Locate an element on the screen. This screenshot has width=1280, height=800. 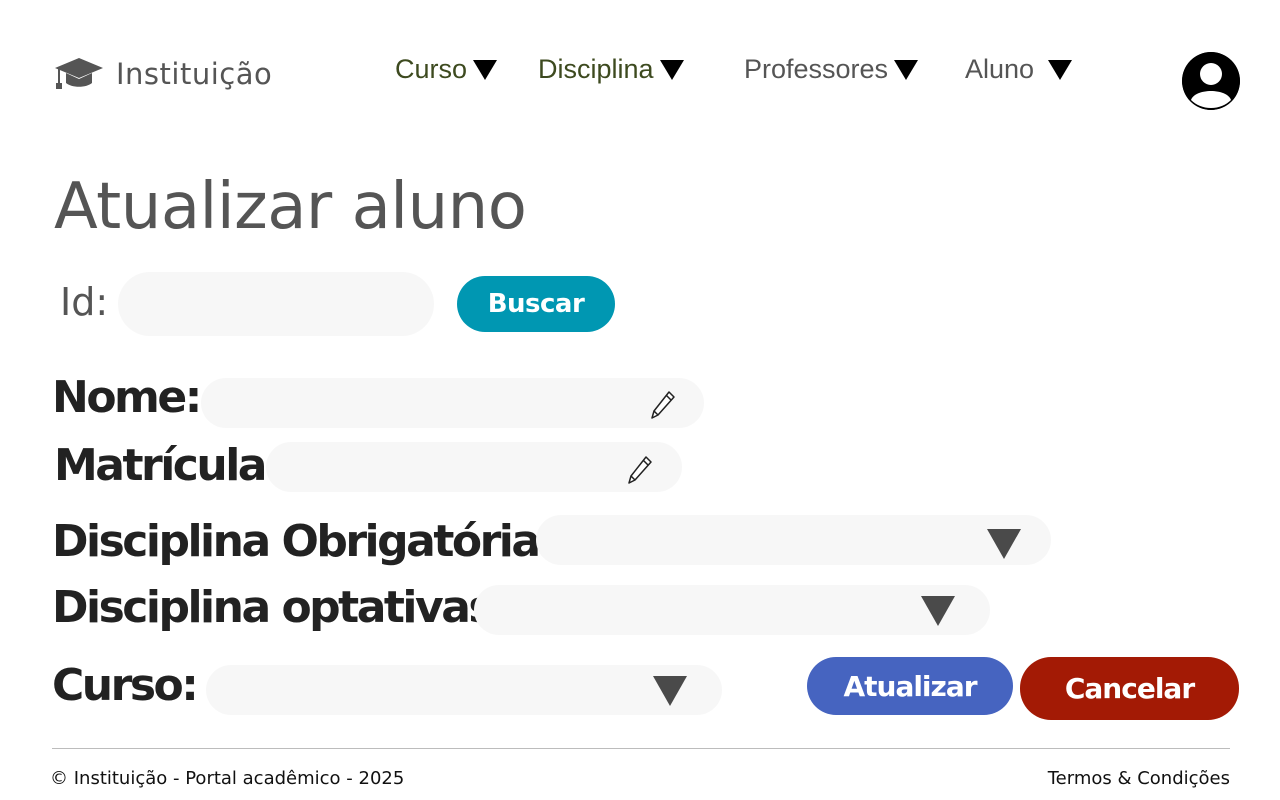
nav-item-label: Professores is located at coordinates (816, 69).